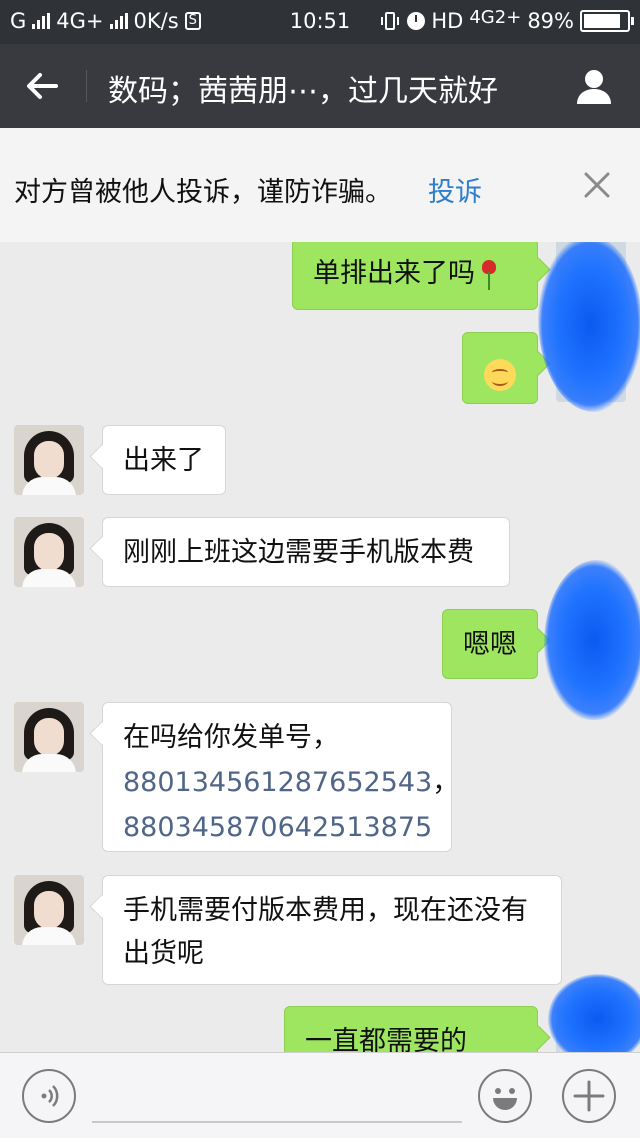 This screenshot has height=1138, width=640. What do you see at coordinates (332, 930) in the screenshot?
I see `message-bubble-in: 手机需要付版本费用，现在还没有 出货呢` at bounding box center [332, 930].